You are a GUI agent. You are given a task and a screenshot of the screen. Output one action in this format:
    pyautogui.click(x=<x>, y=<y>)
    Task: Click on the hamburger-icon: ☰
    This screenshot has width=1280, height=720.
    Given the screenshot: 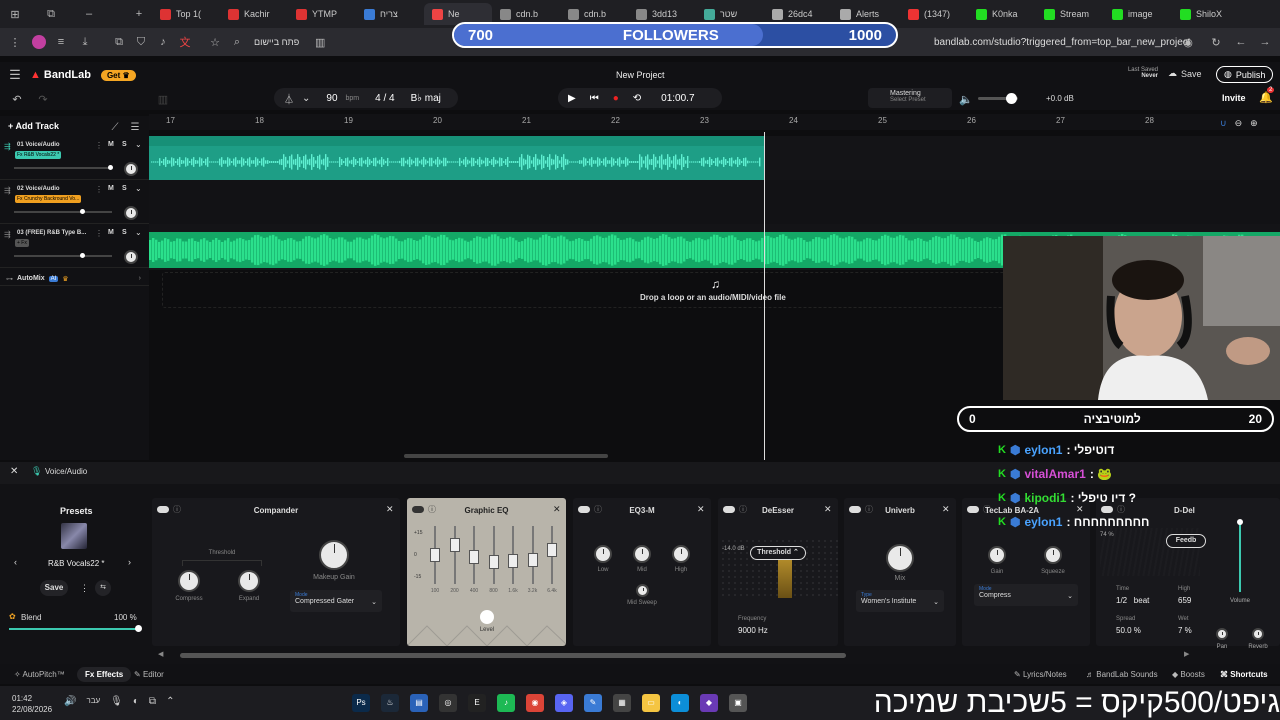 What is the action you would take?
    pyautogui.click(x=15, y=75)
    